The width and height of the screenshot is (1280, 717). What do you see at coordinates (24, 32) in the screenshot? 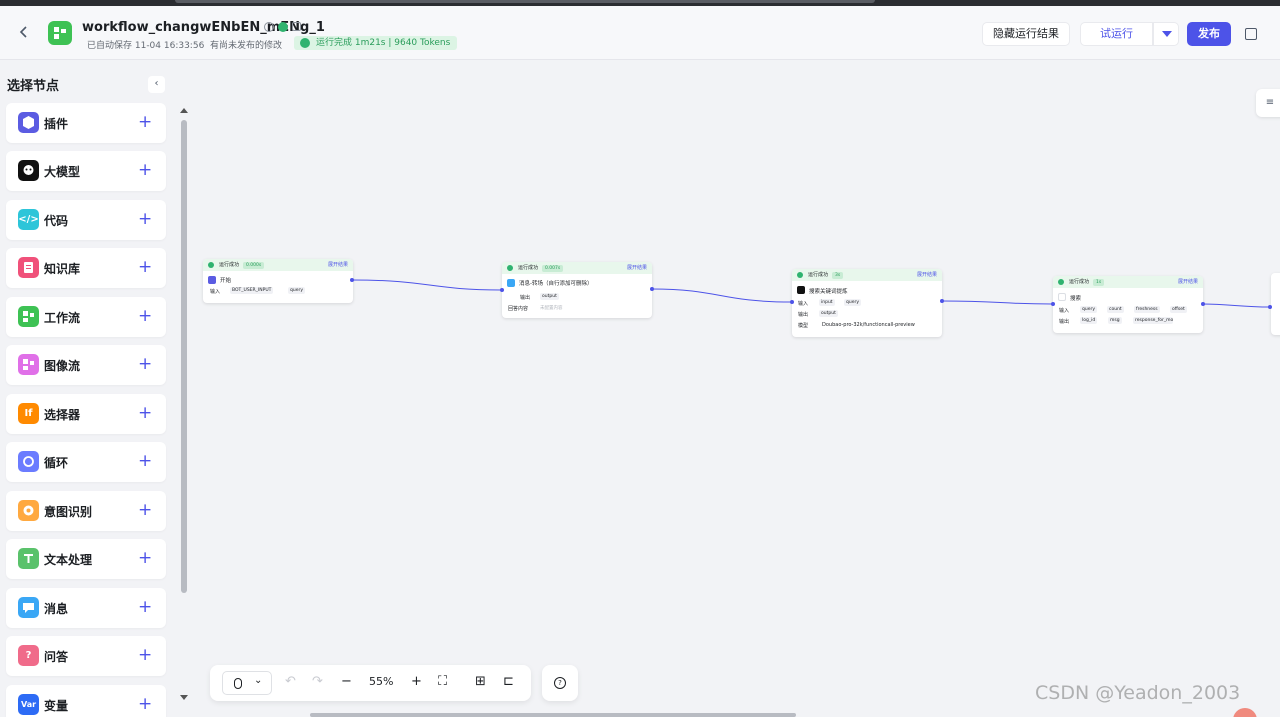
I see `back-arrow-icon` at bounding box center [24, 32].